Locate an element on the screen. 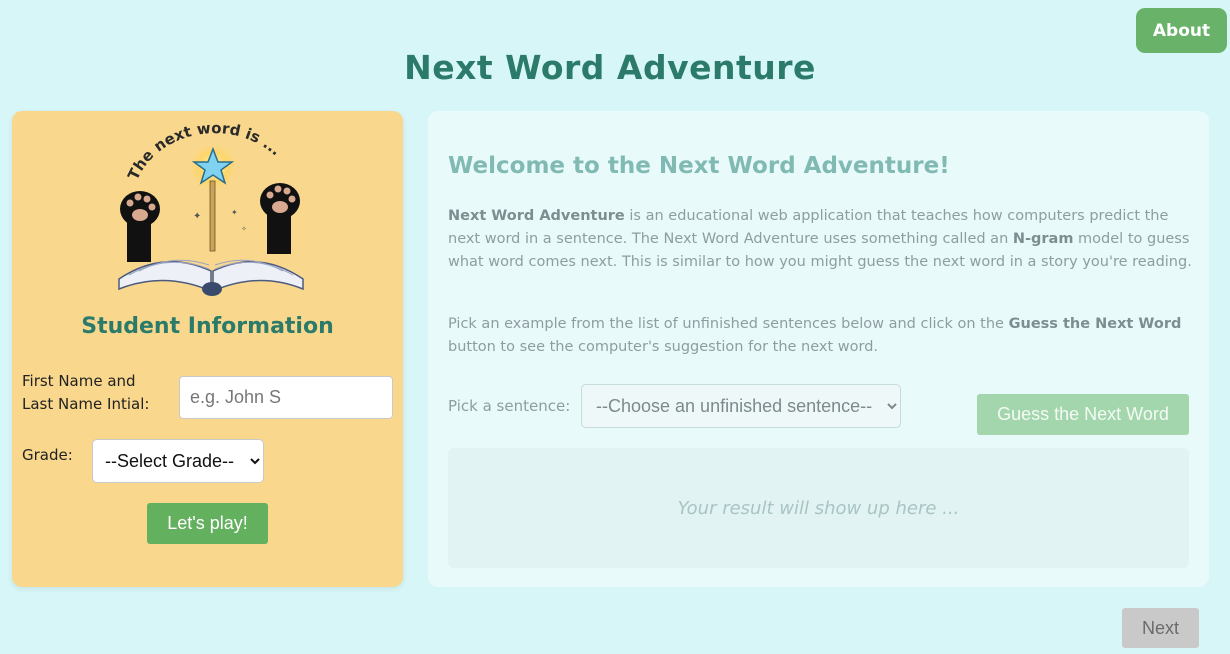 This screenshot has height=654, width=1230. page-title: Next Word Adventure is located at coordinates (610, 67).